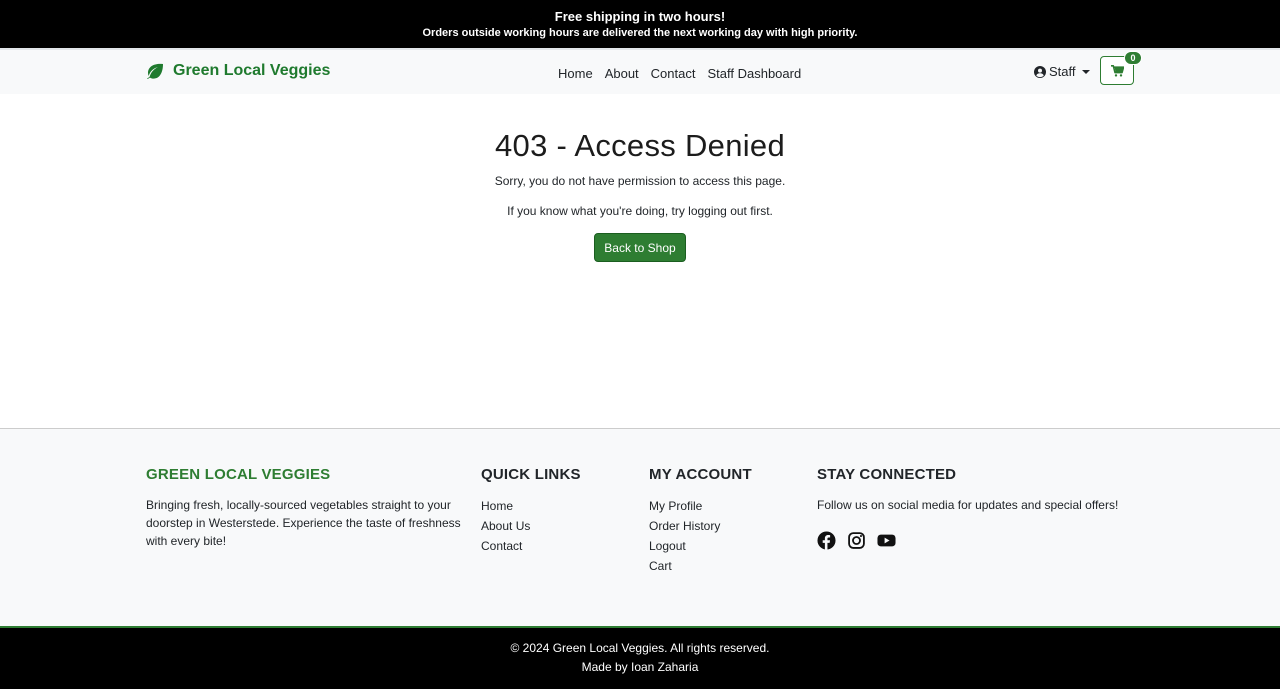 The width and height of the screenshot is (1280, 689). I want to click on nav-staff-dashboard: Staff Dashboard, so click(754, 73).